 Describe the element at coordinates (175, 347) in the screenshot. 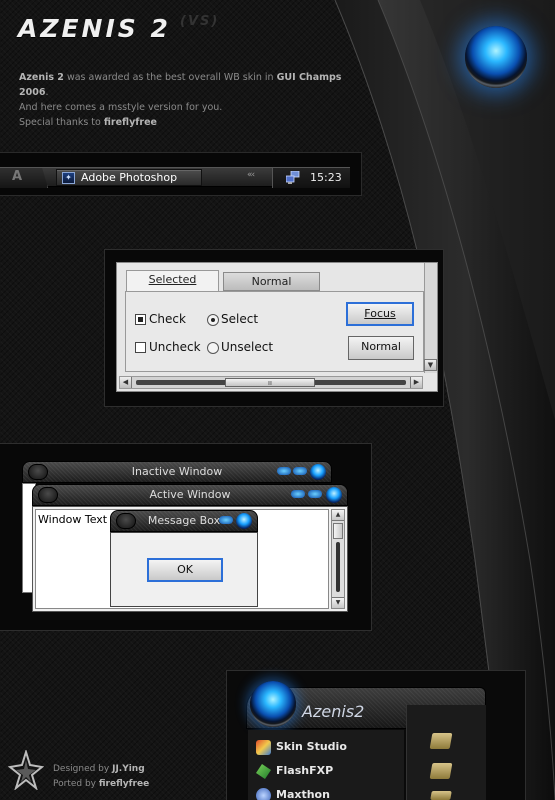

I see `checkbox-unchecked-label: Uncheck` at that location.